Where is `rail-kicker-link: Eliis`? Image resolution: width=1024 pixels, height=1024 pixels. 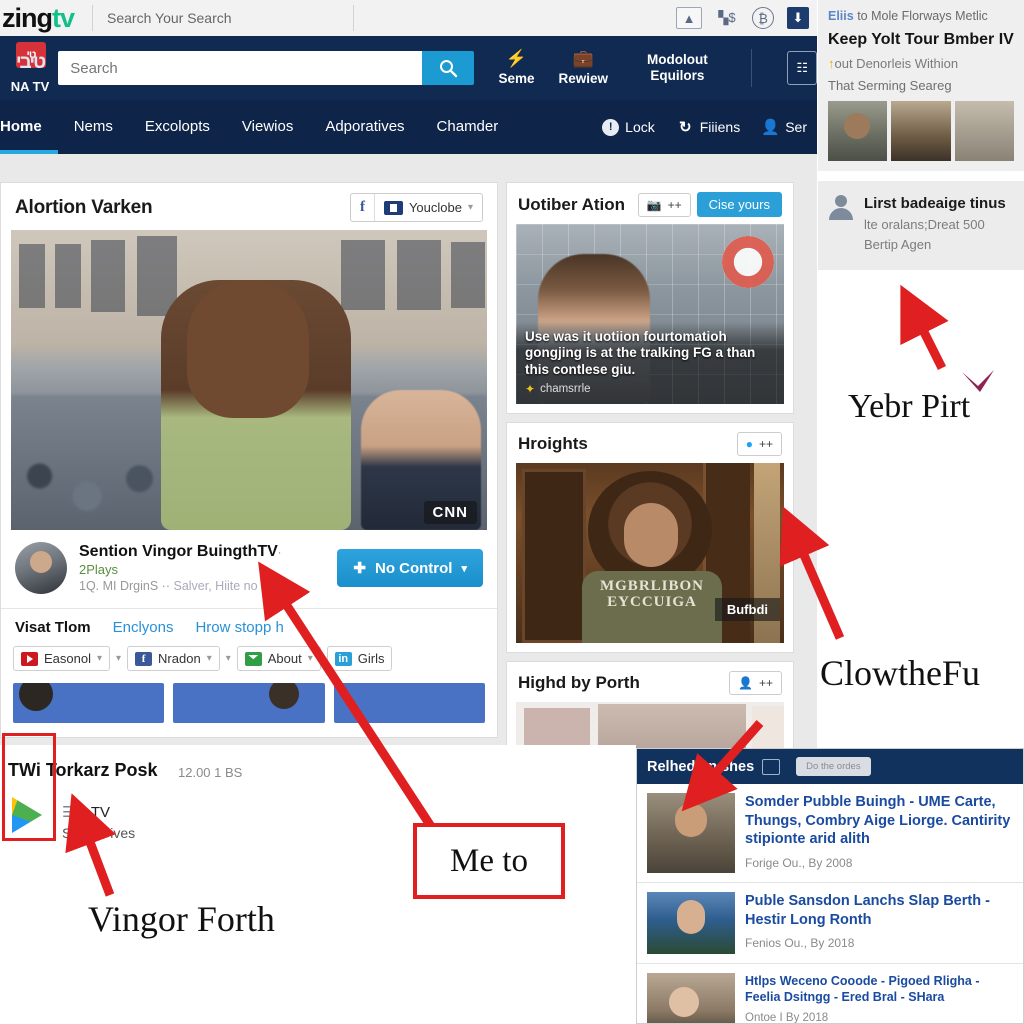 rail-kicker-link: Eliis is located at coordinates (841, 16).